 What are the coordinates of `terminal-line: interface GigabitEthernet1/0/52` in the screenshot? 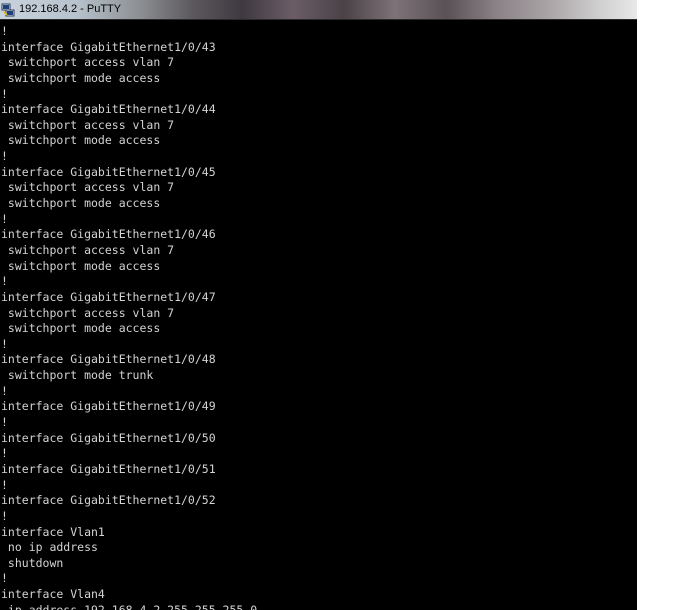 It's located at (108, 500).